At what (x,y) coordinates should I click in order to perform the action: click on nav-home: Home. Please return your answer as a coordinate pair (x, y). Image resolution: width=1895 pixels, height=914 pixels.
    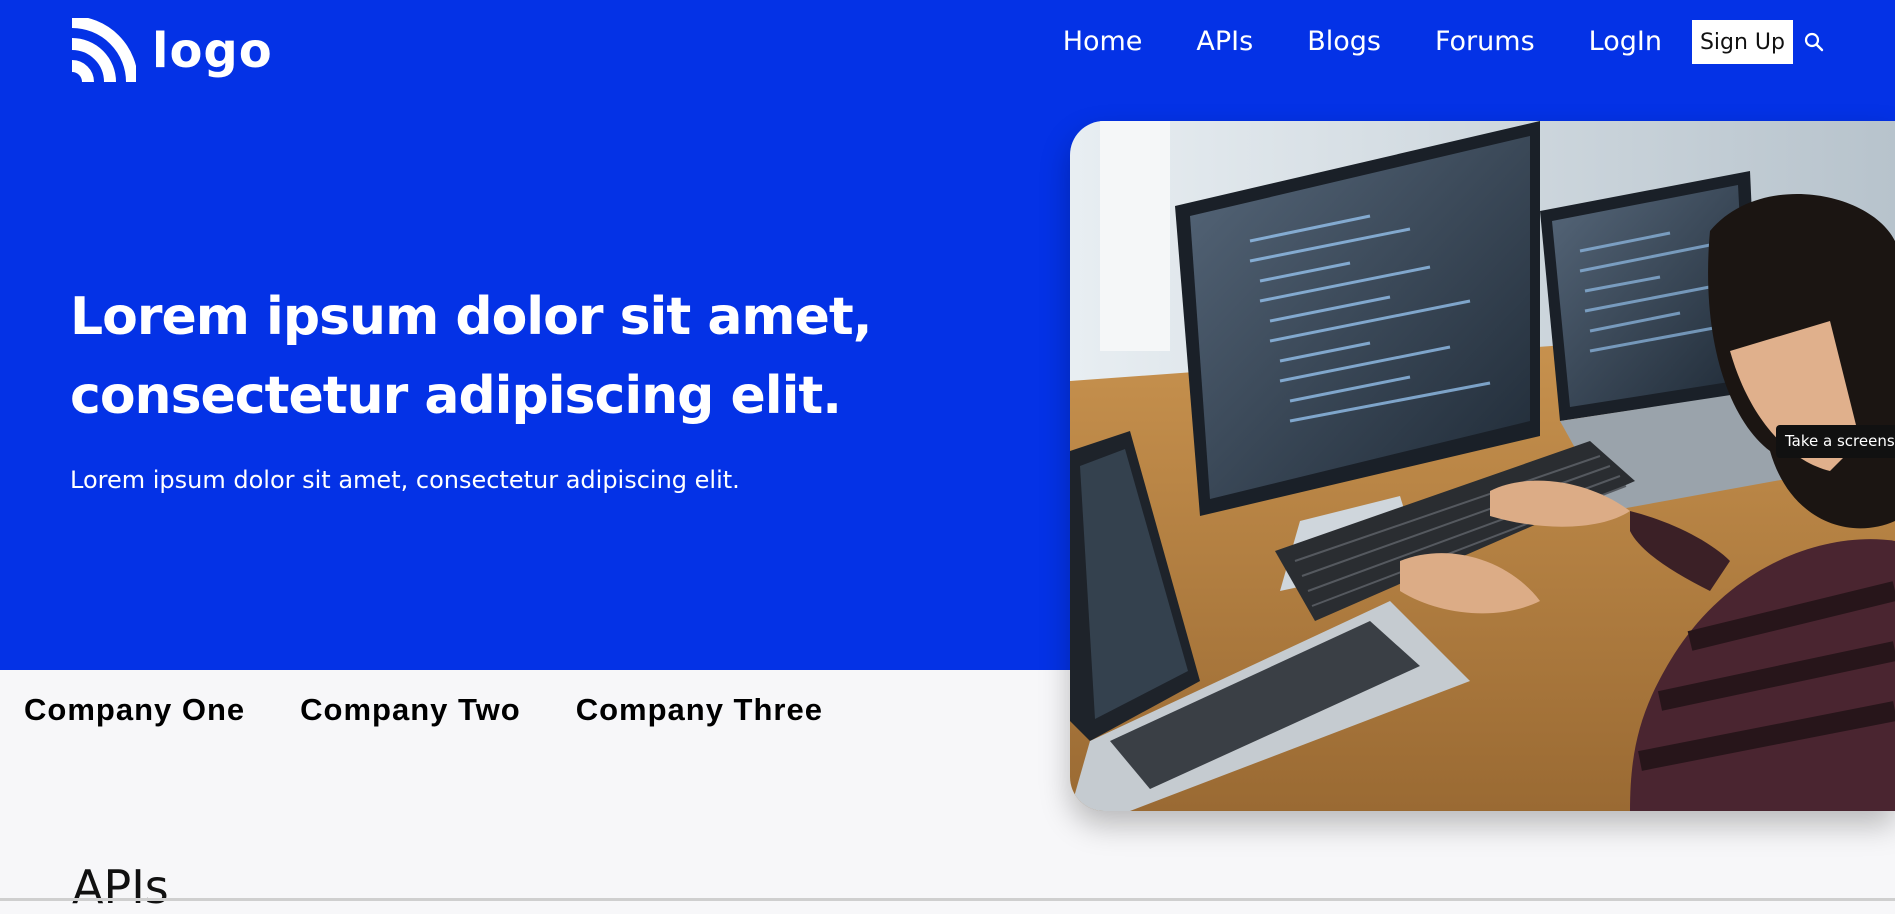
    Looking at the image, I should click on (1103, 42).